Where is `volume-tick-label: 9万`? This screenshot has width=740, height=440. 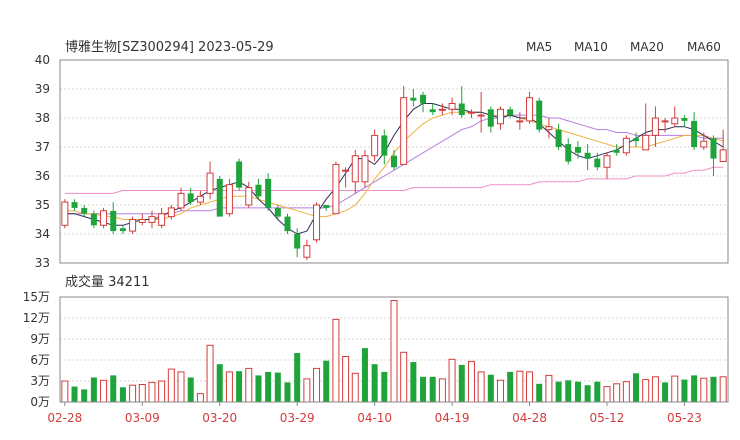 volume-tick-label: 9万 is located at coordinates (40, 339).